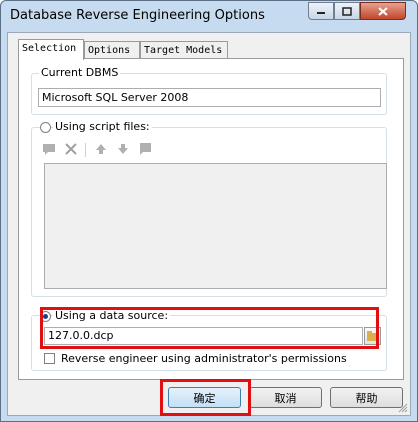 Image resolution: width=418 pixels, height=422 pixels. I want to click on title-bar: Database Reverse Engineering Options, so click(209, 16).